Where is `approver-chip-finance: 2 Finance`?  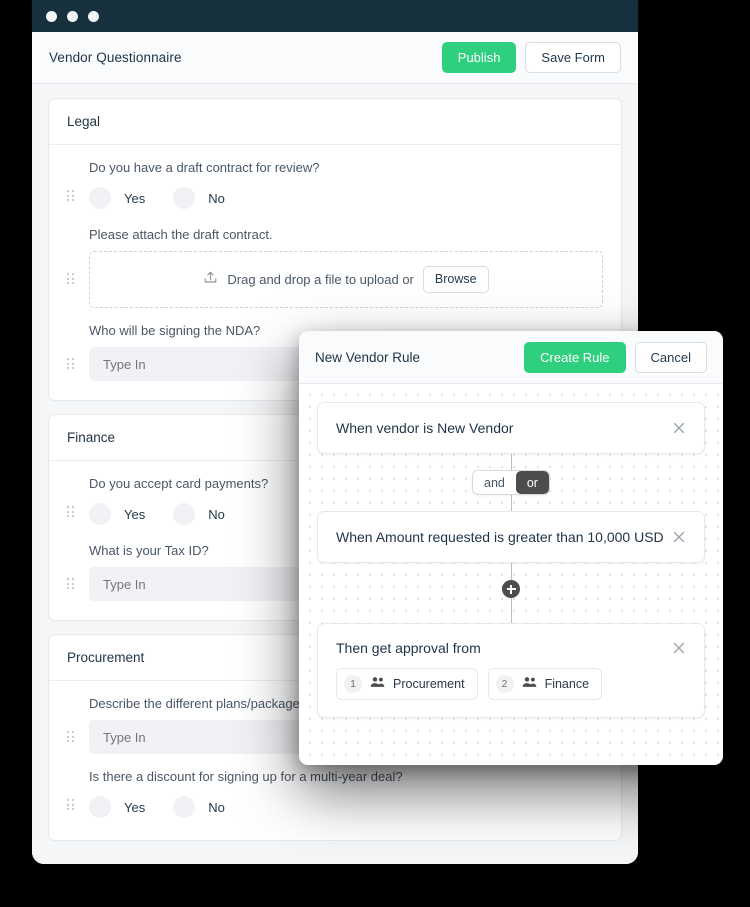 approver-chip-finance: 2 Finance is located at coordinates (545, 684).